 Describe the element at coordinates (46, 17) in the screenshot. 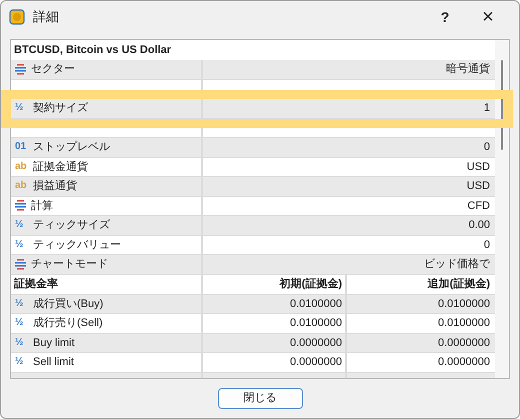

I see `window-title: 詳細` at that location.